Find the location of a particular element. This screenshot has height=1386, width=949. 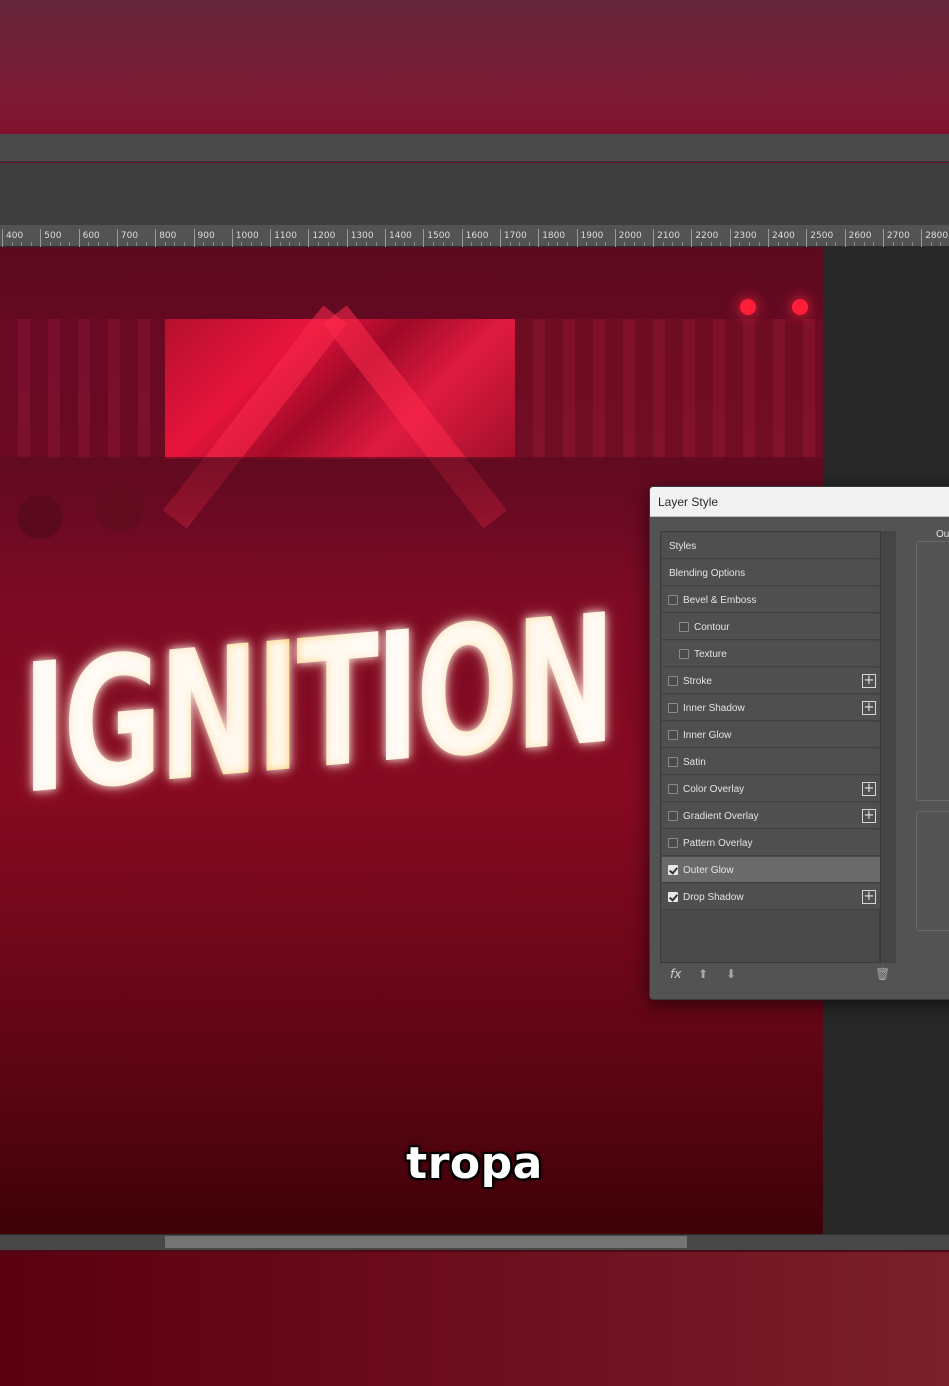

style-item-label: Drop Shadow is located at coordinates (713, 897).